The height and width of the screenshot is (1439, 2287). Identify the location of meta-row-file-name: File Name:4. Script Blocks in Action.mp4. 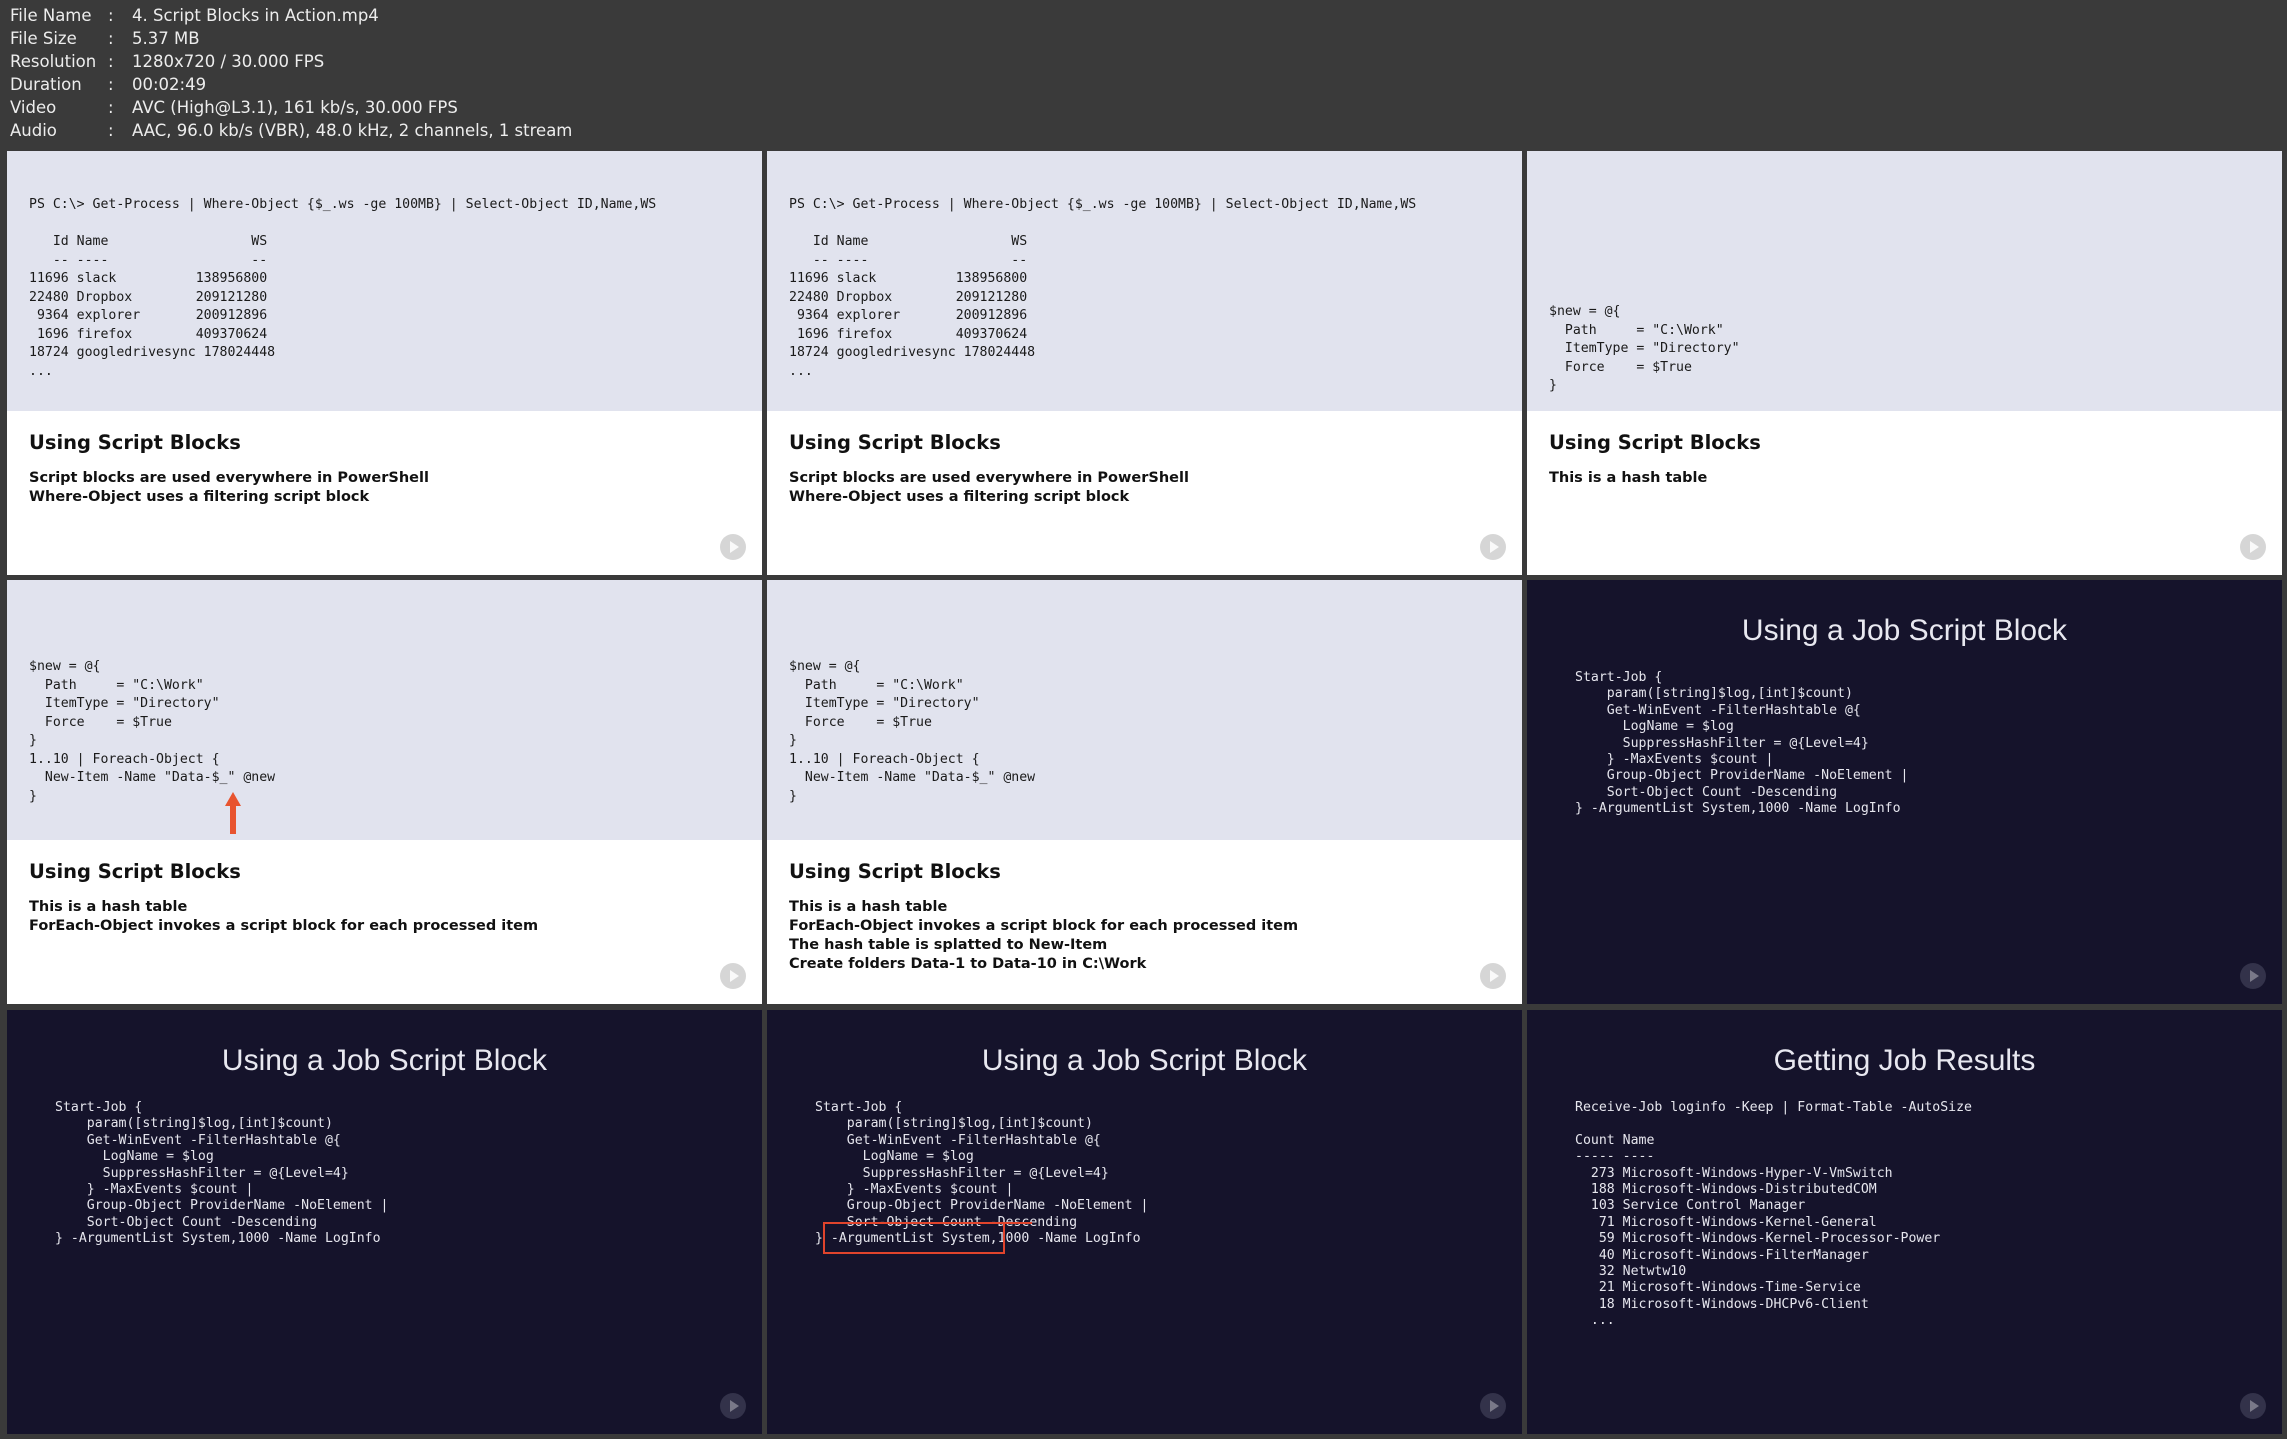
(194, 15).